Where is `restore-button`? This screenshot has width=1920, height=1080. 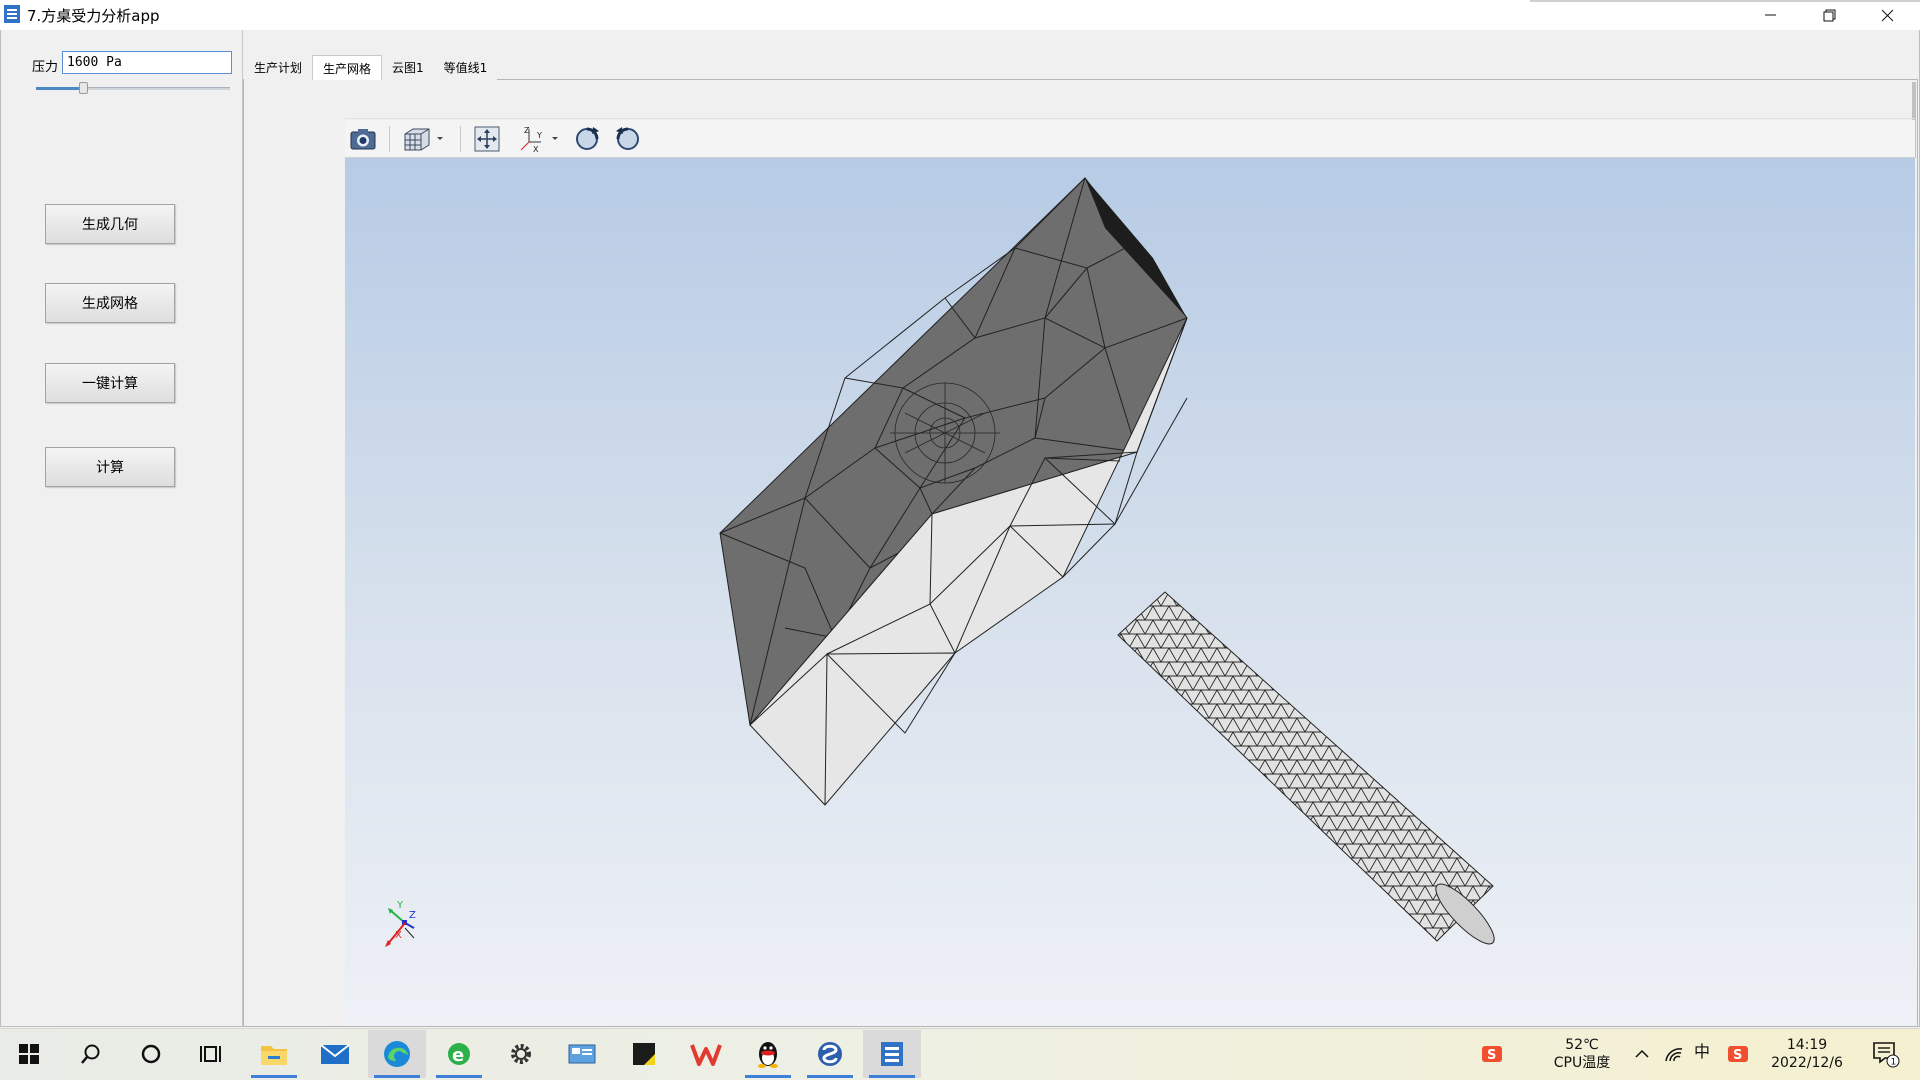 restore-button is located at coordinates (1829, 15).